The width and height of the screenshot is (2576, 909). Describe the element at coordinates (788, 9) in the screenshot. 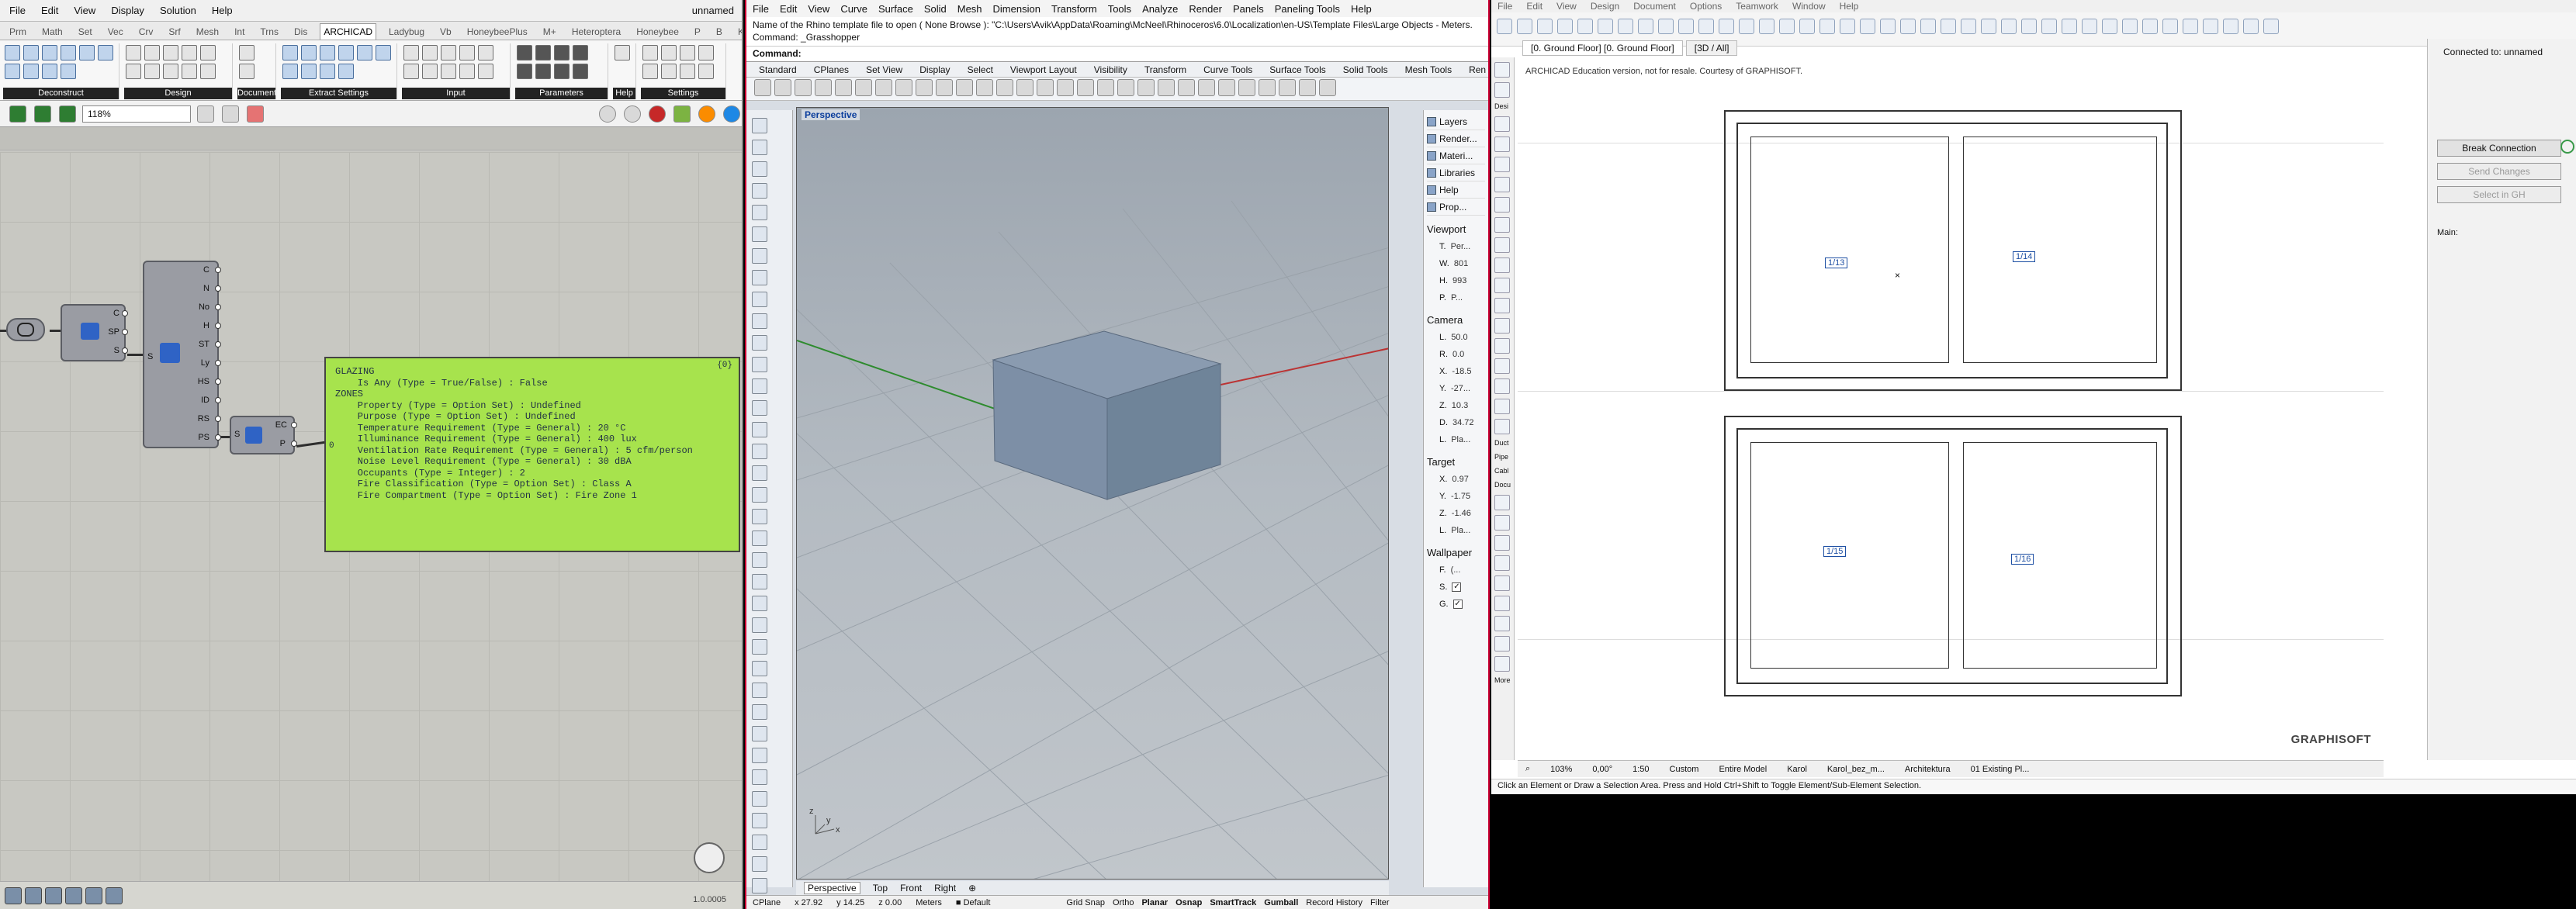

I see `rhino-menu-item: Edit` at that location.